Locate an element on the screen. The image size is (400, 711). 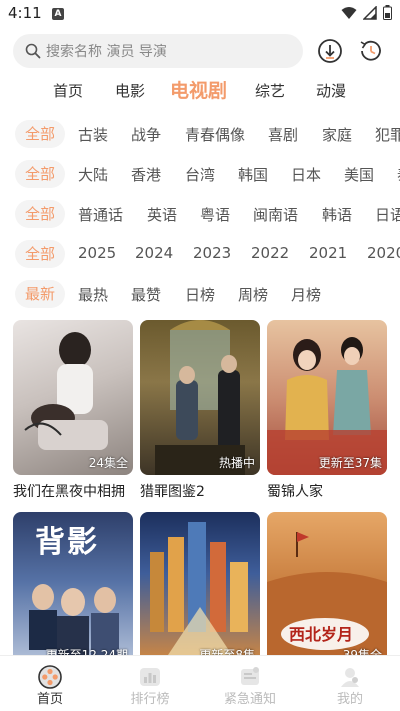
nav-notice: 紧急通知 is located at coordinates (250, 683).